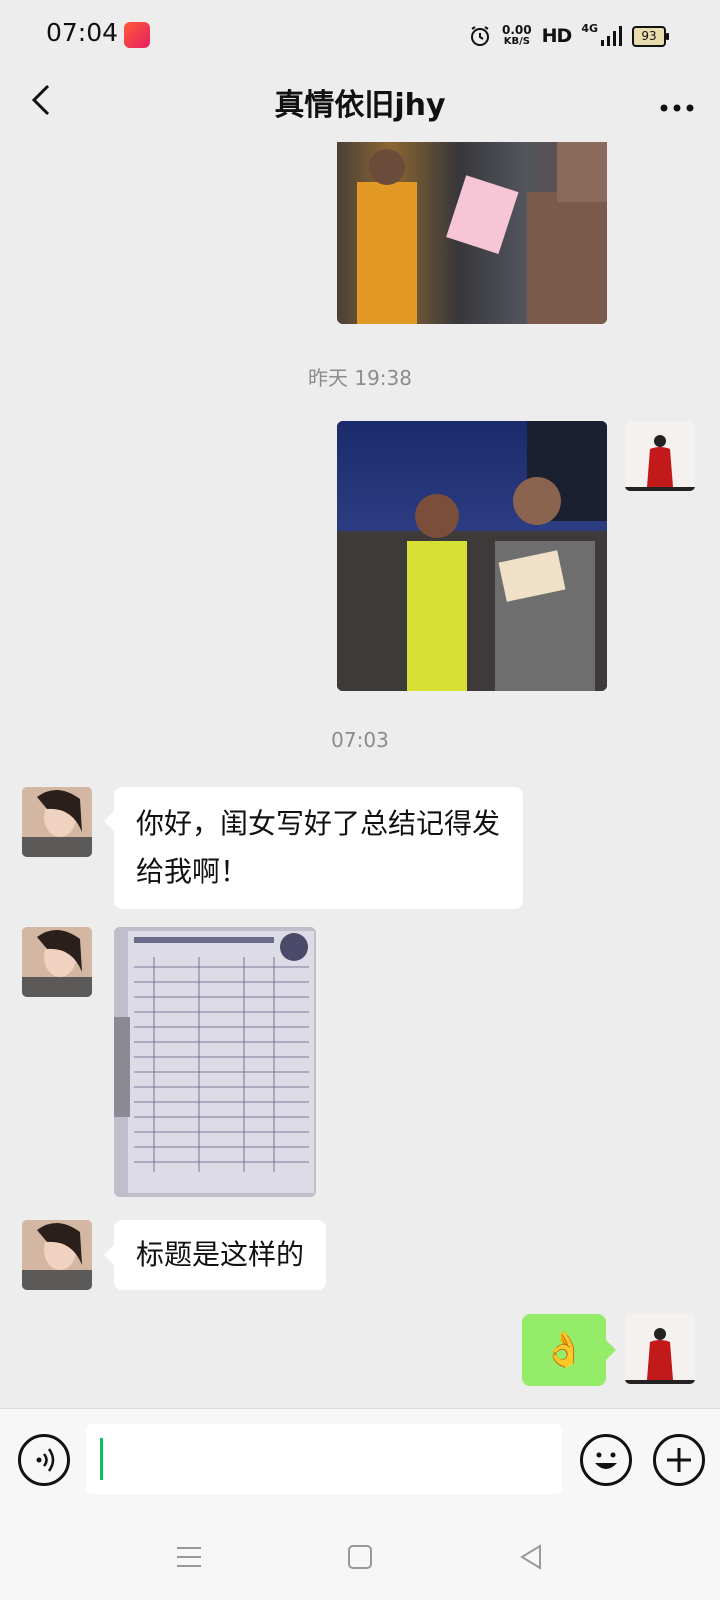 Image resolution: width=720 pixels, height=1600 pixels. I want to click on voice-icon, so click(45, 1460).